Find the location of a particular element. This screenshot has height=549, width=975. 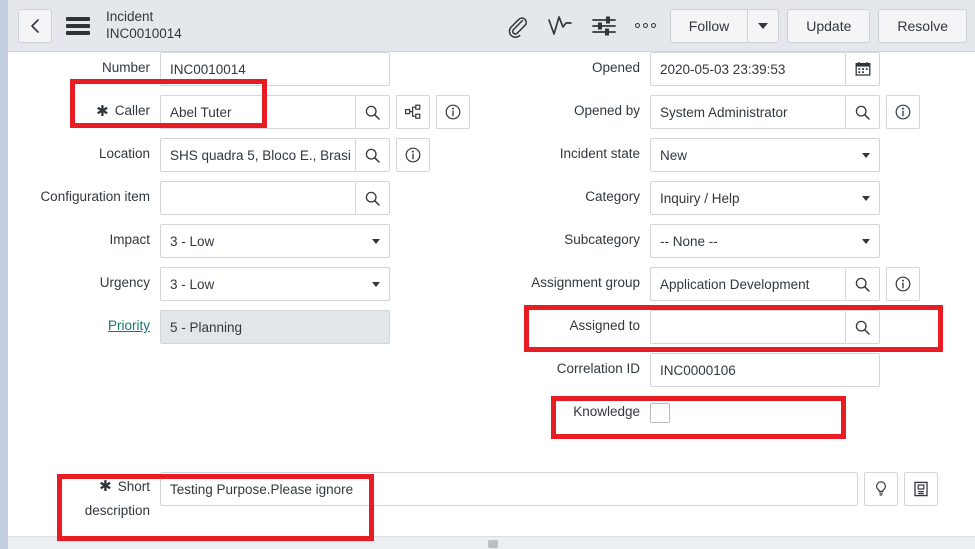

assigned-to-input is located at coordinates (748, 327).